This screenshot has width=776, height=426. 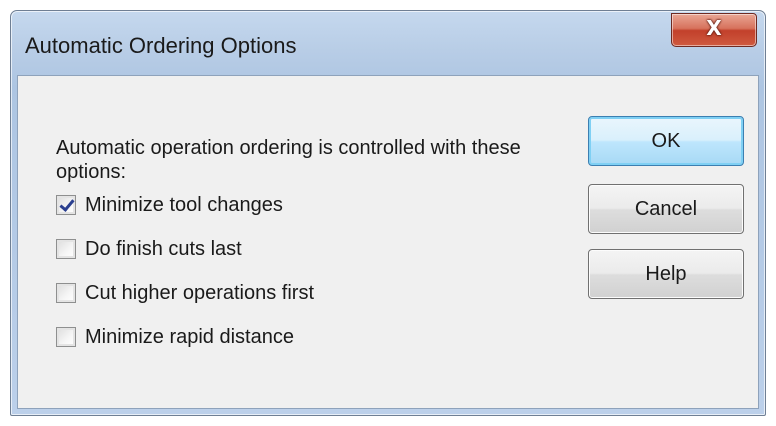 I want to click on cancel-button: Cancel, so click(x=666, y=209).